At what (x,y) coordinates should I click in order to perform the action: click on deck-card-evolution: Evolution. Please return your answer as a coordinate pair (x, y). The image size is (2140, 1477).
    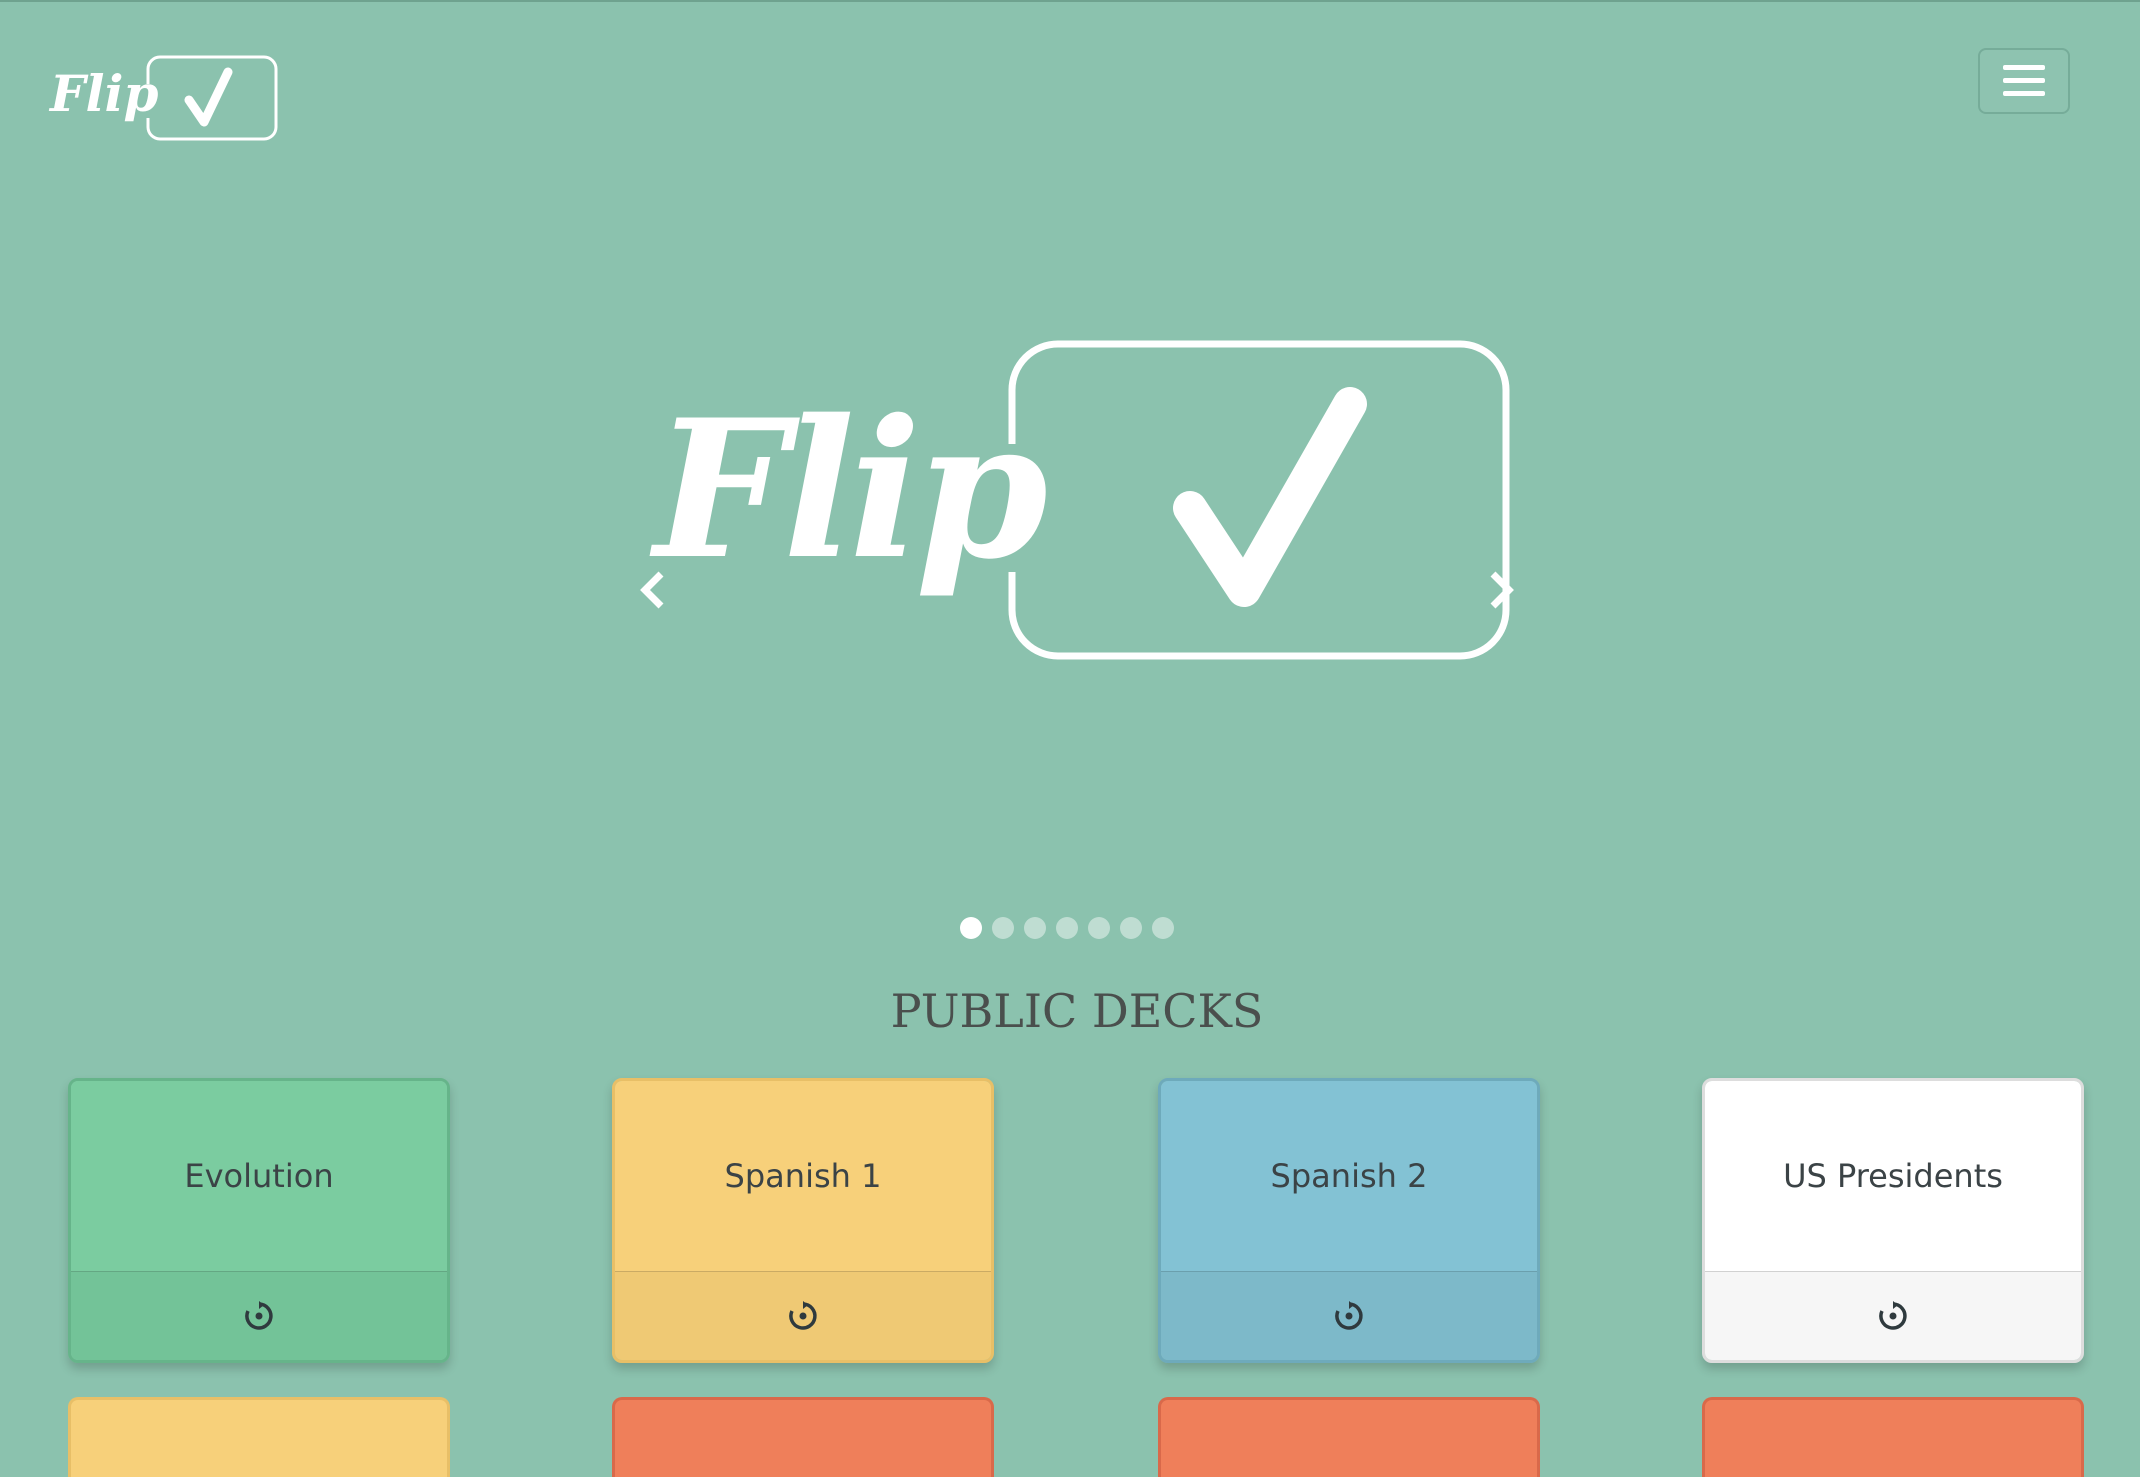
    Looking at the image, I should click on (259, 1220).